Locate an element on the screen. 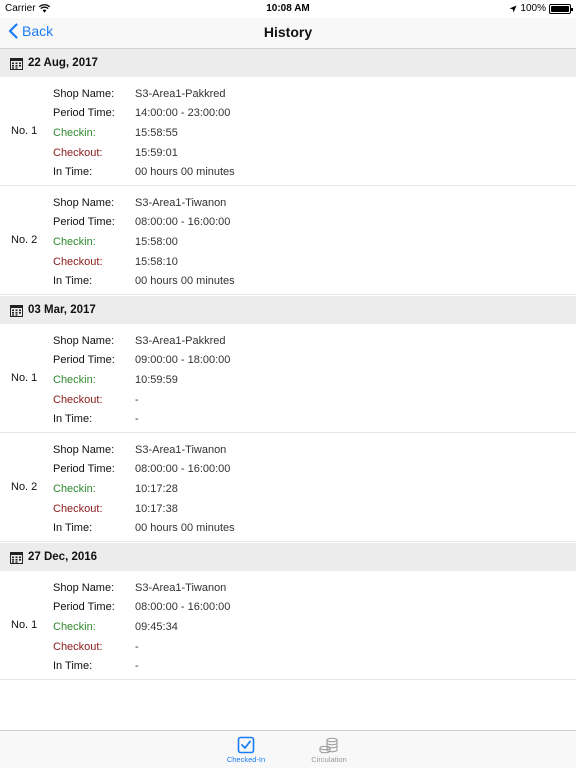  section-date: 27 Dec, 2016 is located at coordinates (63, 557).